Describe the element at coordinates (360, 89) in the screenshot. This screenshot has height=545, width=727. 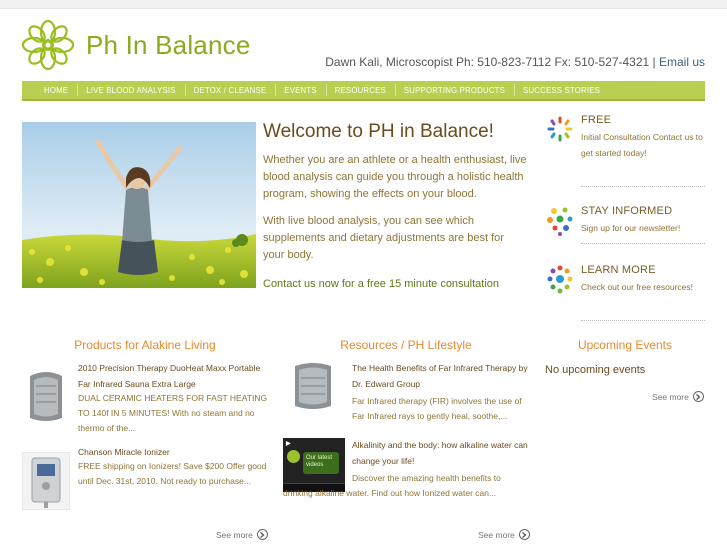
I see `nav-resources: Resources` at that location.